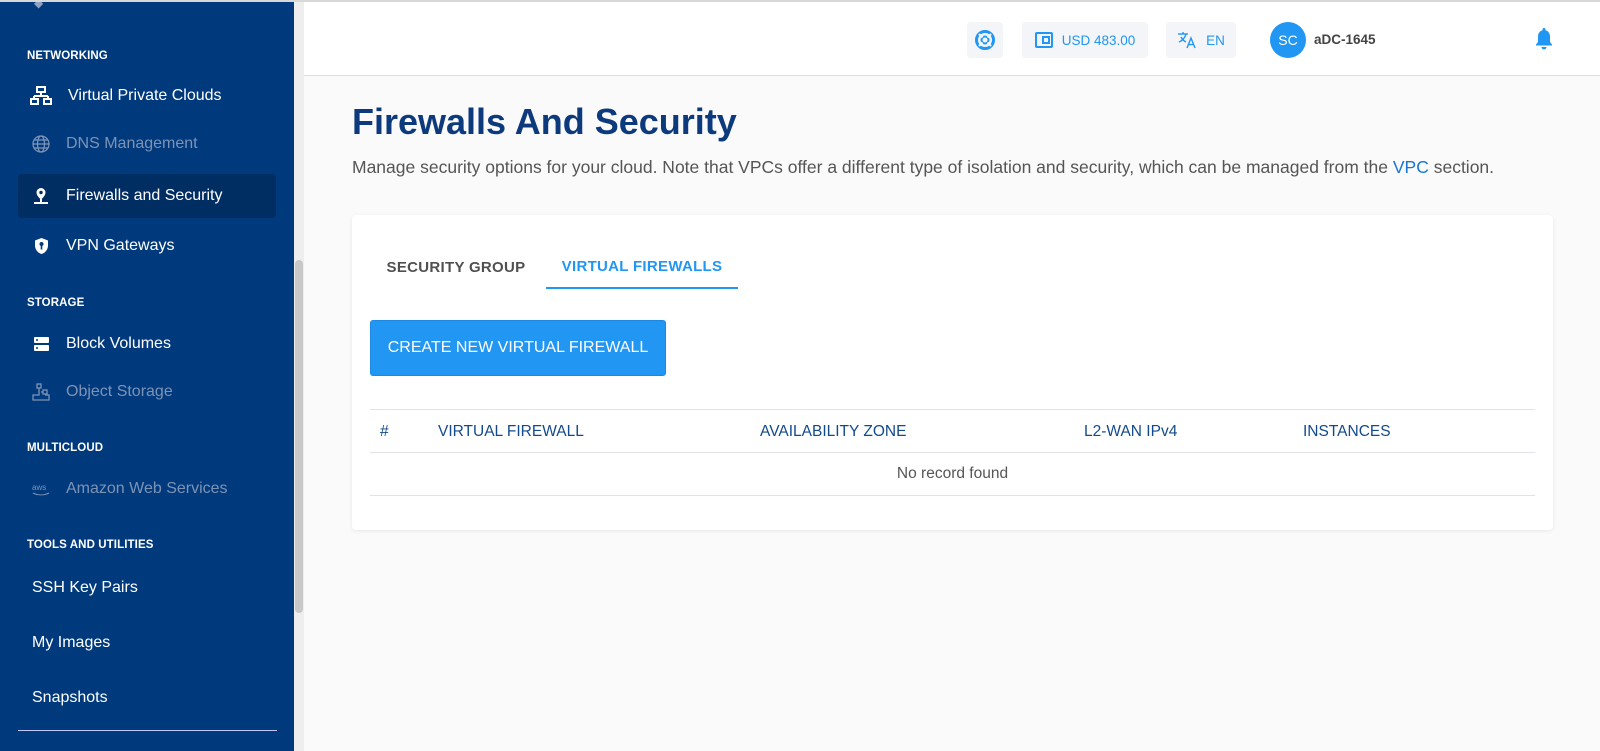 The image size is (1600, 751). What do you see at coordinates (119, 391) in the screenshot?
I see `sidebar-item-label: Object Storage` at bounding box center [119, 391].